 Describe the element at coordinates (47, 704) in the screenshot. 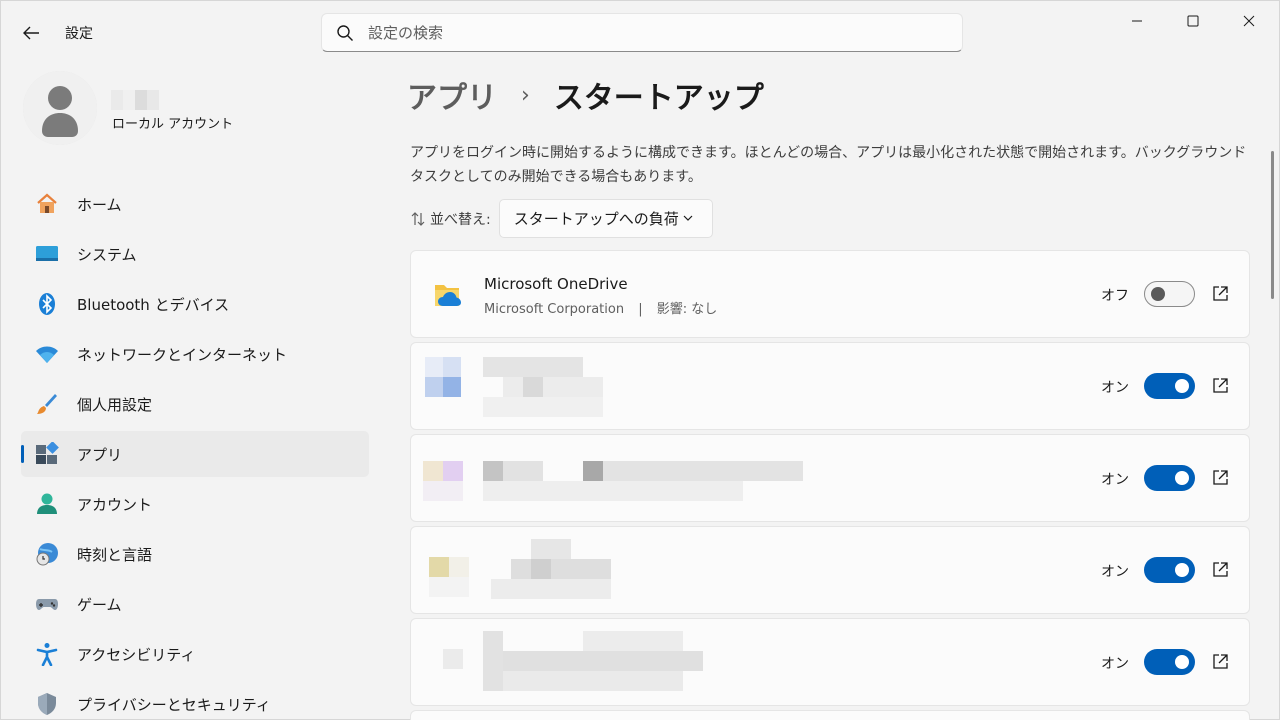

I see `shield-icon` at that location.